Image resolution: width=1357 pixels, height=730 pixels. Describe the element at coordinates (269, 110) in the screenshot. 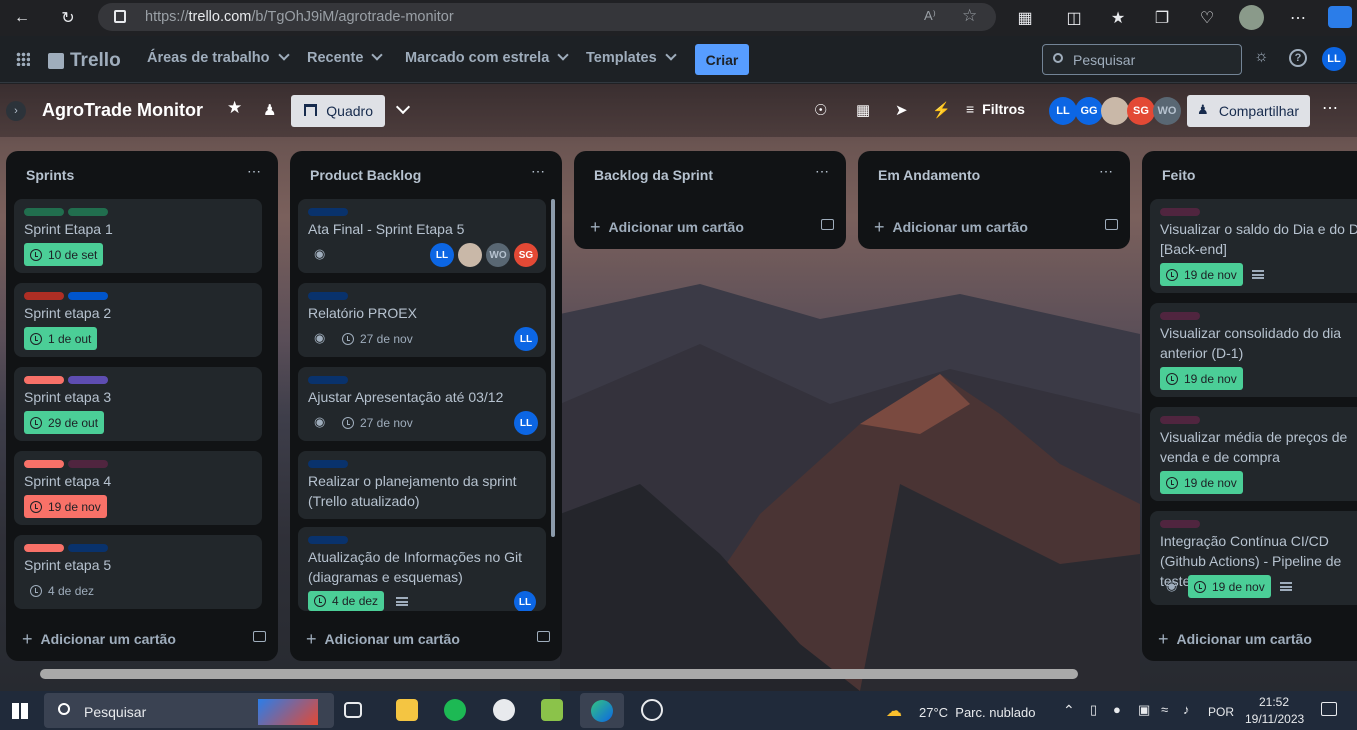

I see `visibility-icon: ♟` at that location.